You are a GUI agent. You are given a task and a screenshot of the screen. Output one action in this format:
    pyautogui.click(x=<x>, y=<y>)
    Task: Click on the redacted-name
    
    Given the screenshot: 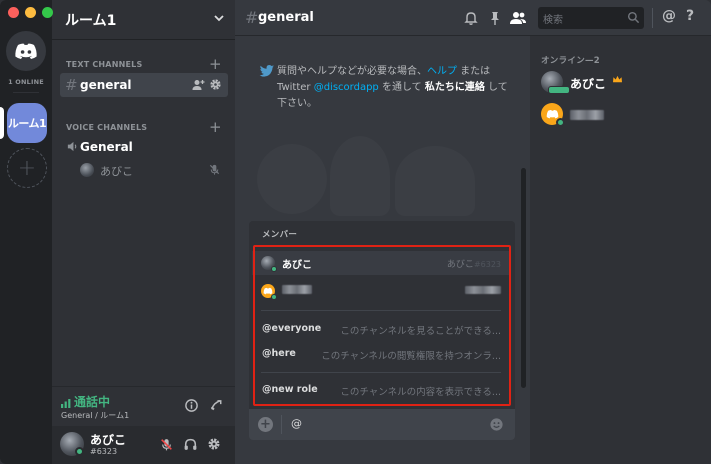 What is the action you would take?
    pyautogui.click(x=587, y=114)
    